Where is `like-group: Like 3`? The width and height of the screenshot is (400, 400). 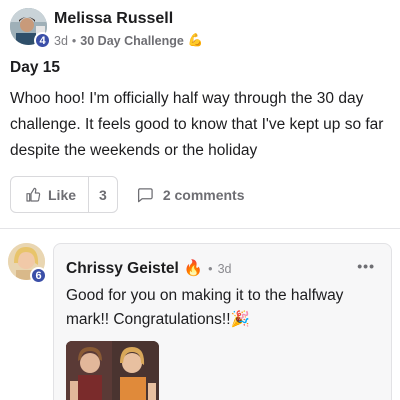
like-group: Like 3 is located at coordinates (64, 194).